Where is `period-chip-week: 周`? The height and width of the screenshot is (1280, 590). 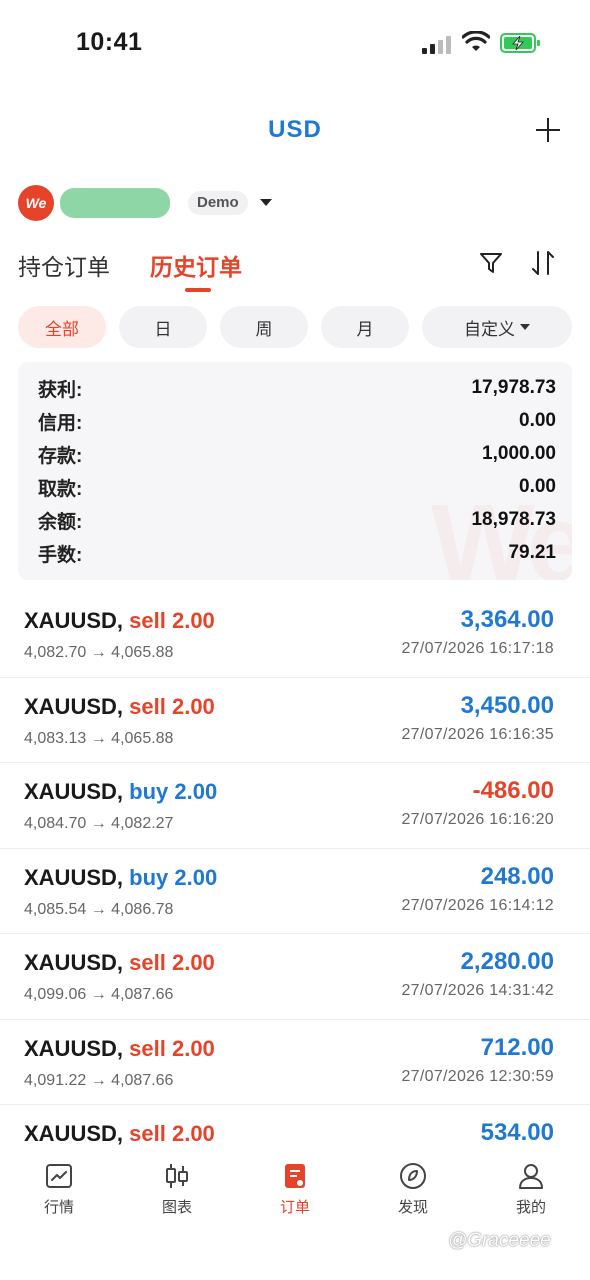
period-chip-week: 周 is located at coordinates (264, 327).